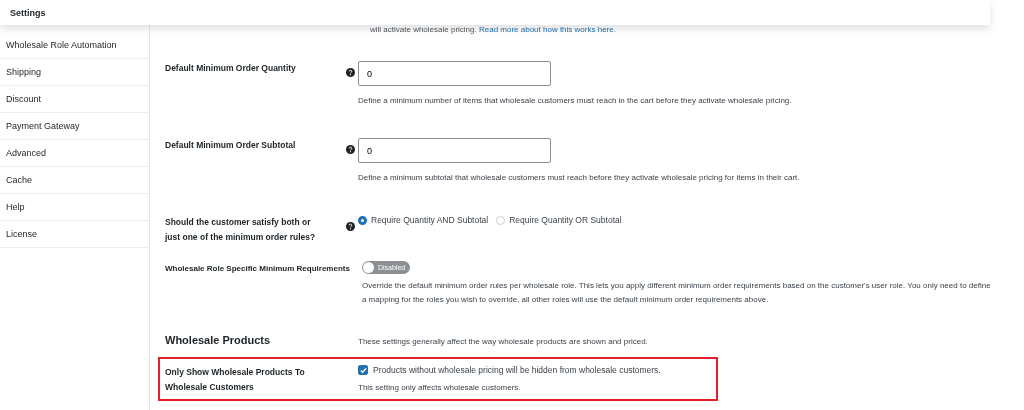  What do you see at coordinates (230, 145) in the screenshot?
I see `setting-label: Default Minimum Order Subtotal` at bounding box center [230, 145].